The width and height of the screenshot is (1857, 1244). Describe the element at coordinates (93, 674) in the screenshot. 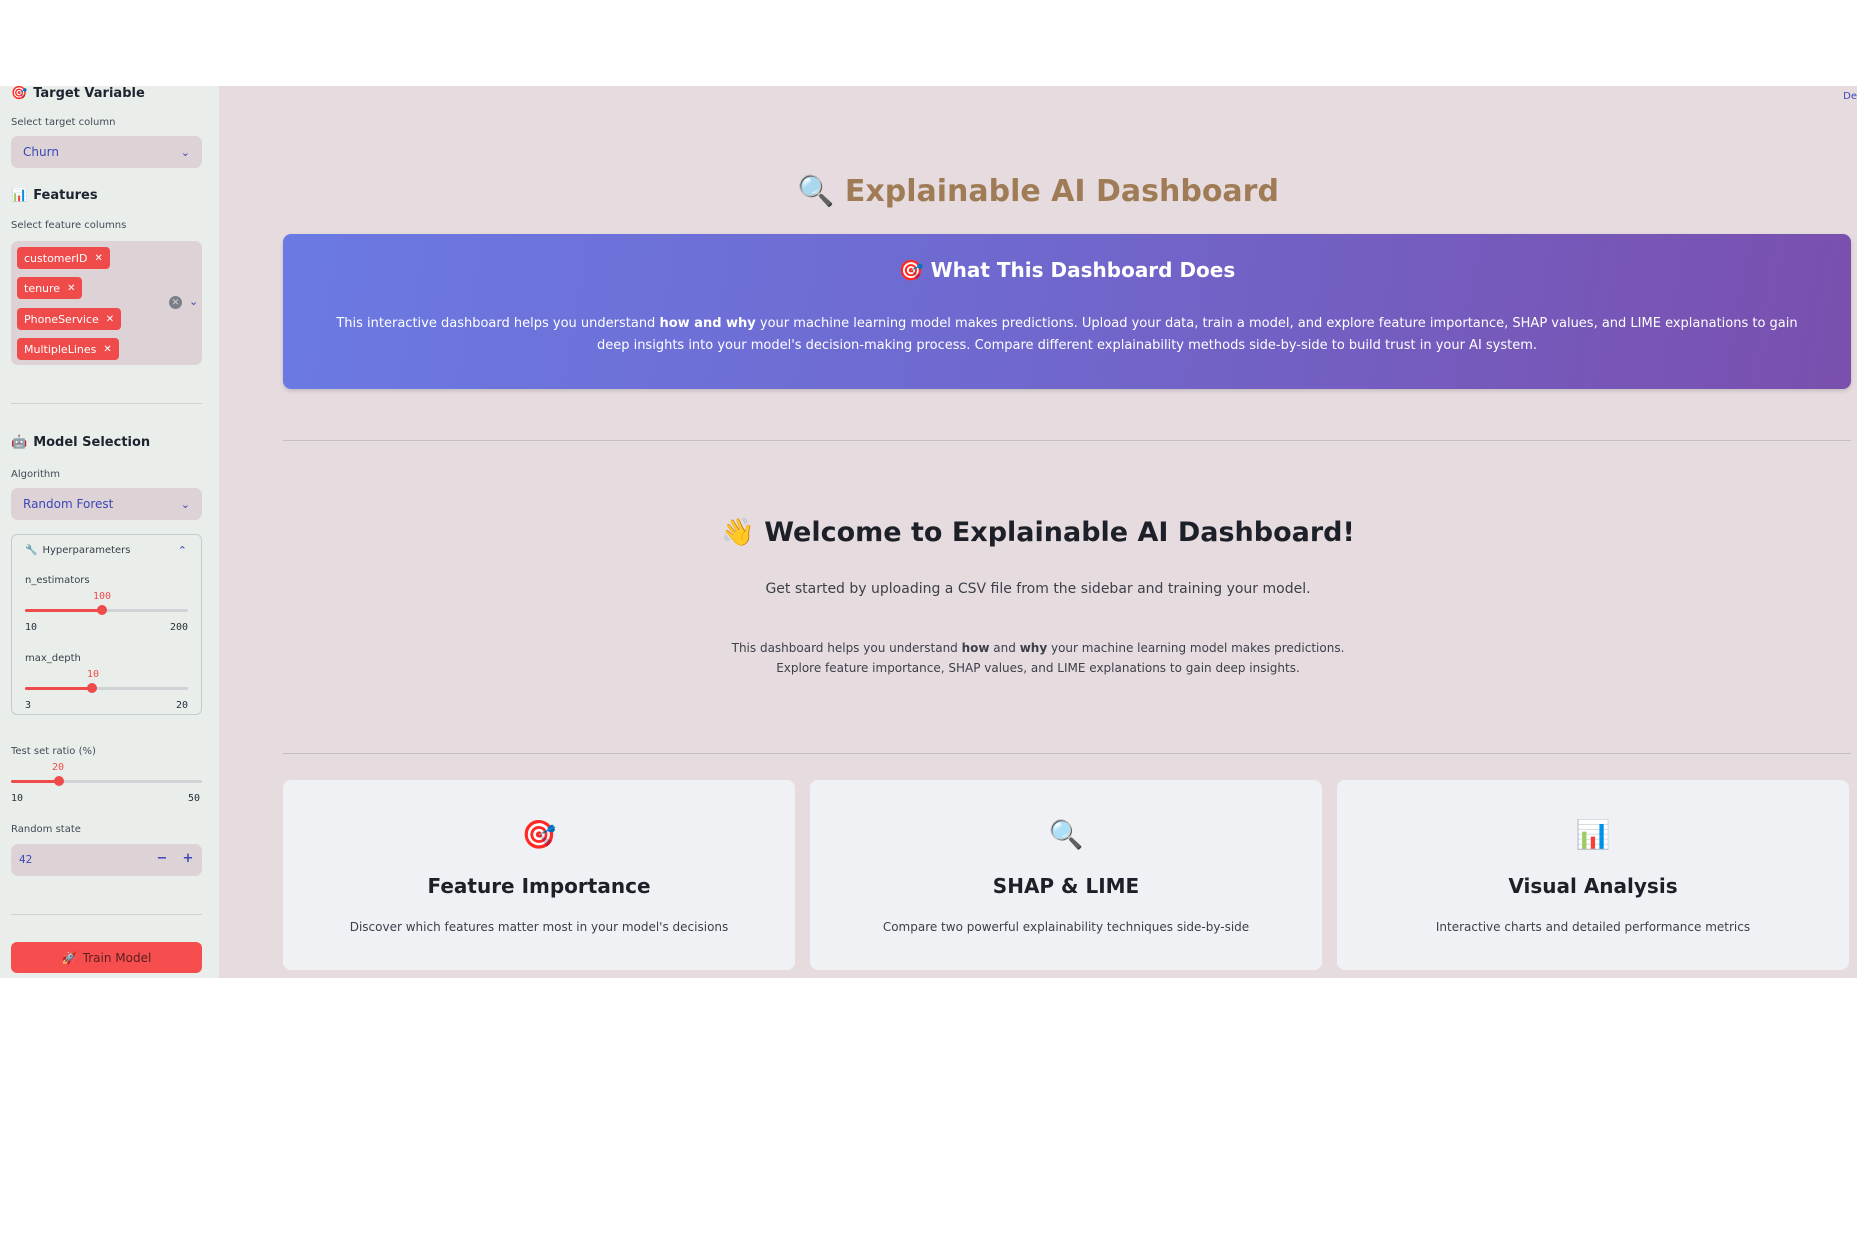

I see `max-depth-value: 10` at that location.